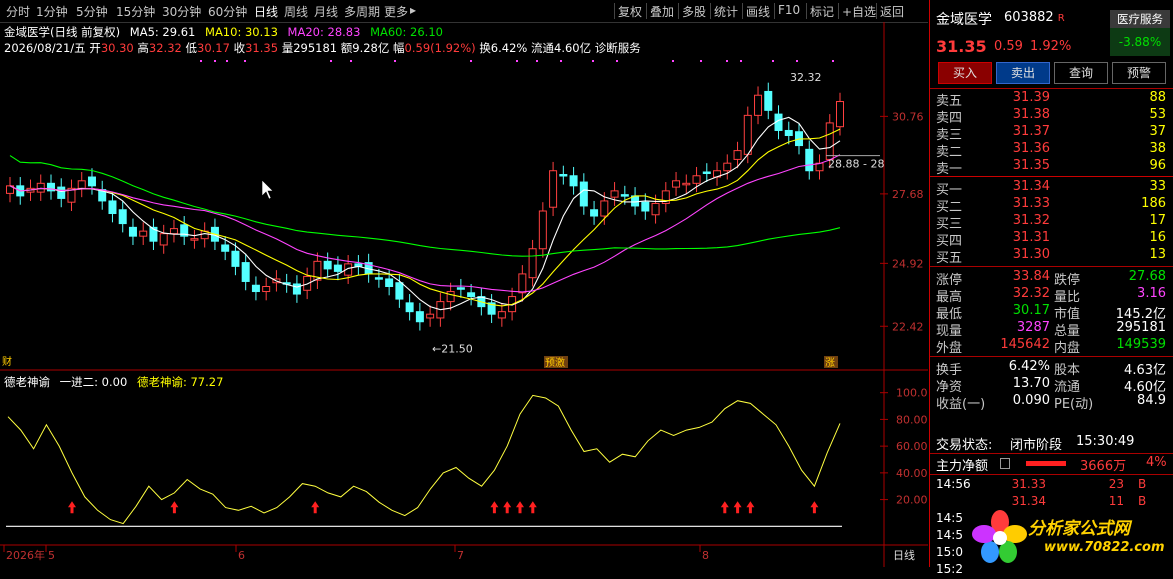 This screenshot has height=579, width=1173. Describe the element at coordinates (1103, 466) in the screenshot. I see `main-force-value: 3666万` at that location.